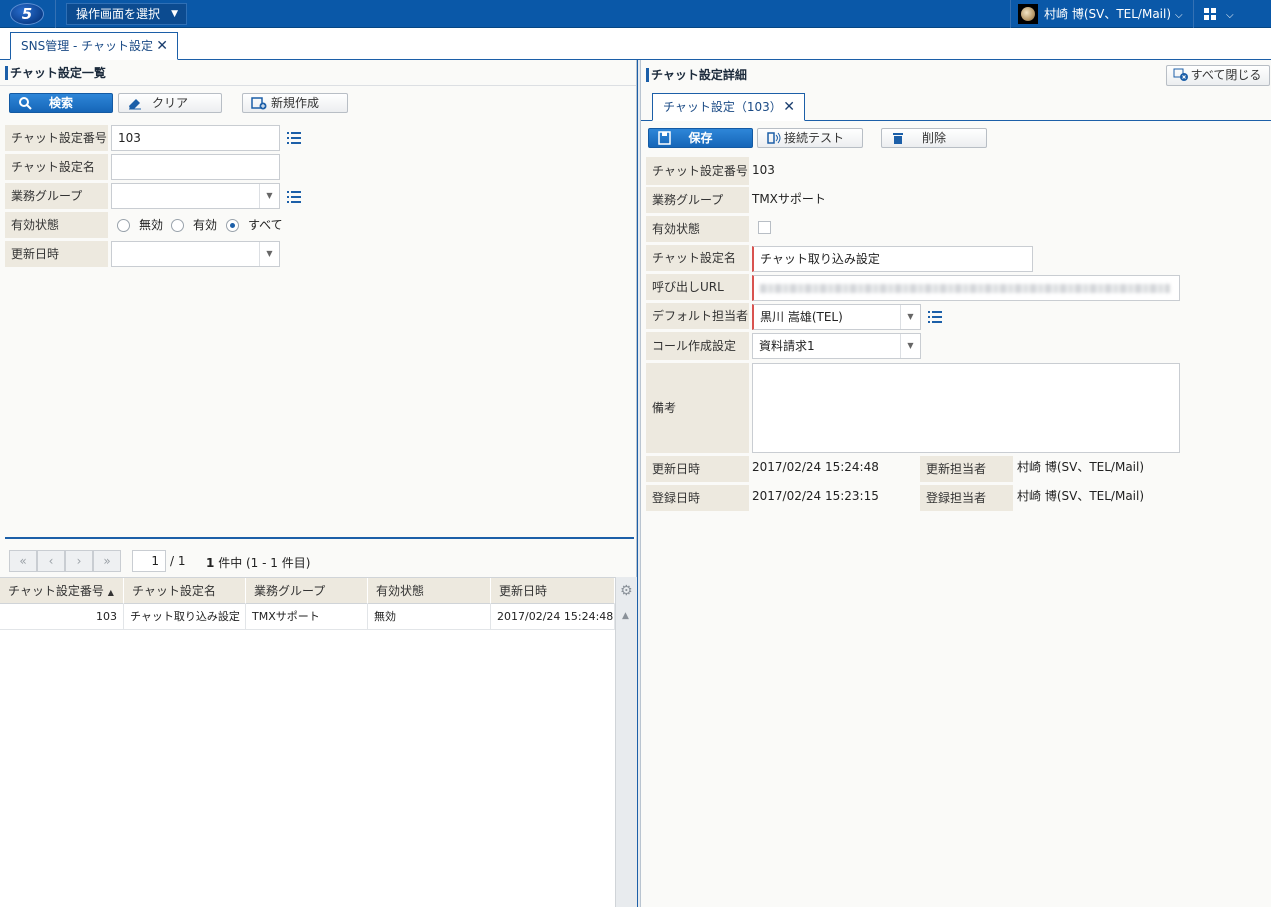 Image resolution: width=1271 pixels, height=907 pixels. I want to click on column-header-name: チャット設定名, so click(185, 591).